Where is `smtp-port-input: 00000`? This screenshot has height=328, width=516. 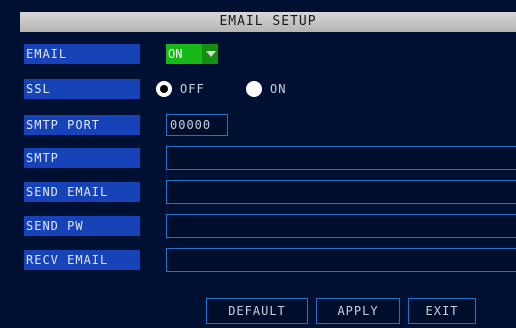 smtp-port-input: 00000 is located at coordinates (197, 125).